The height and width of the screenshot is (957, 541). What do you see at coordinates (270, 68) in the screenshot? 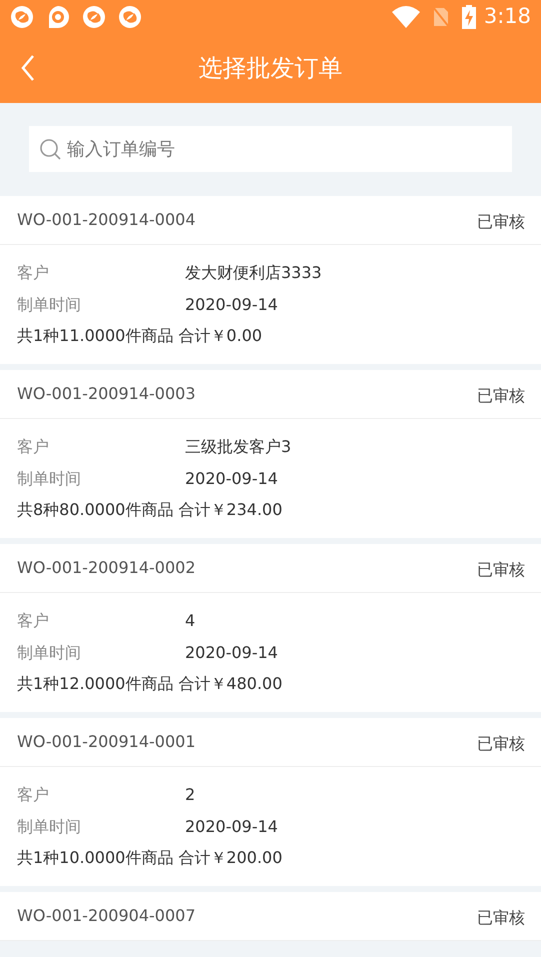
I see `page-title: 选择批发订单` at bounding box center [270, 68].